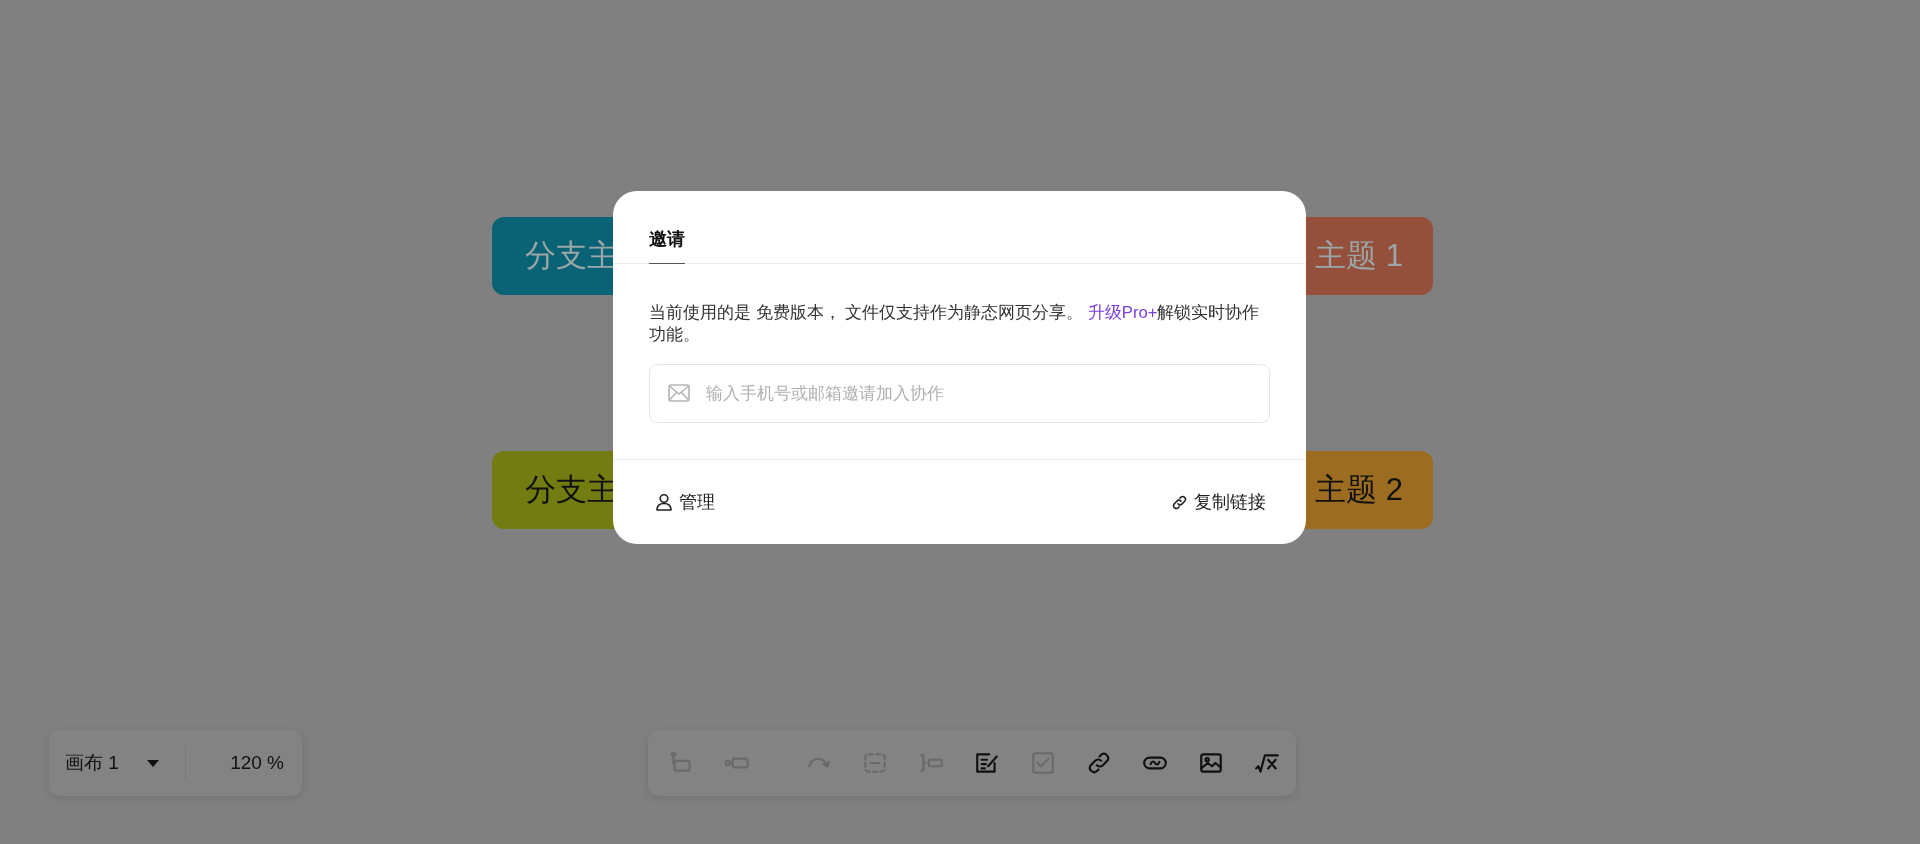 The image size is (1920, 844). What do you see at coordinates (679, 393) in the screenshot?
I see `mail-icon` at bounding box center [679, 393].